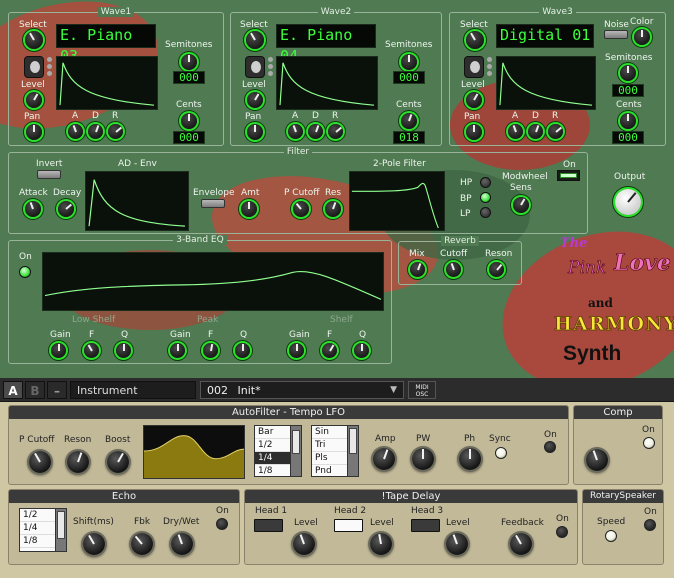 The width and height of the screenshot is (674, 578). Describe the element at coordinates (295, 451) in the screenshot. I see `lfo-rate-scrollbar` at that location.